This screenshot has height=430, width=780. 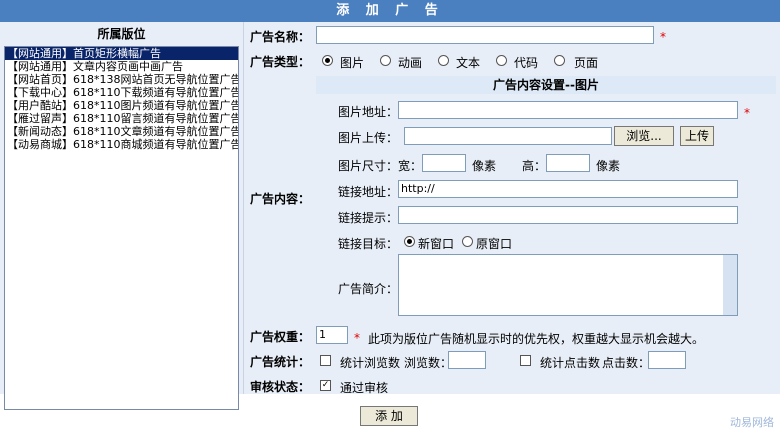 What do you see at coordinates (568, 215) in the screenshot?
I see `link-tip-input` at bounding box center [568, 215].